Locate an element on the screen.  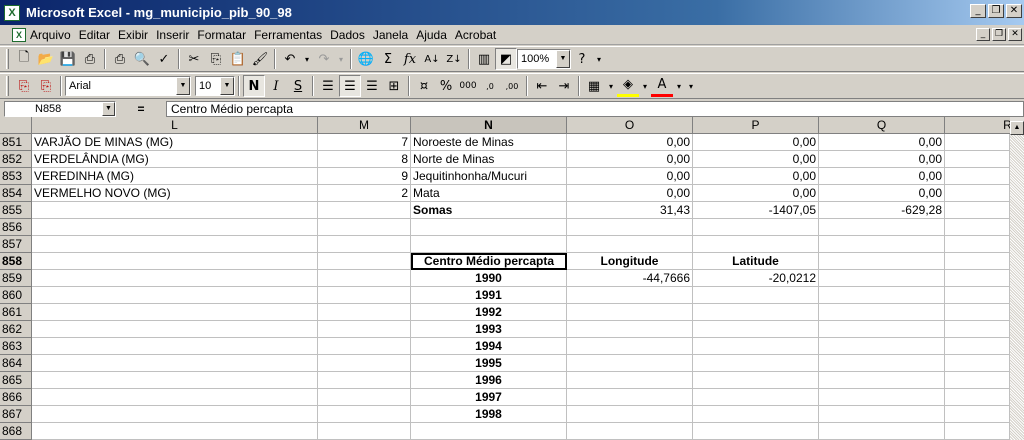
row-header: 864 is located at coordinates (16, 363).